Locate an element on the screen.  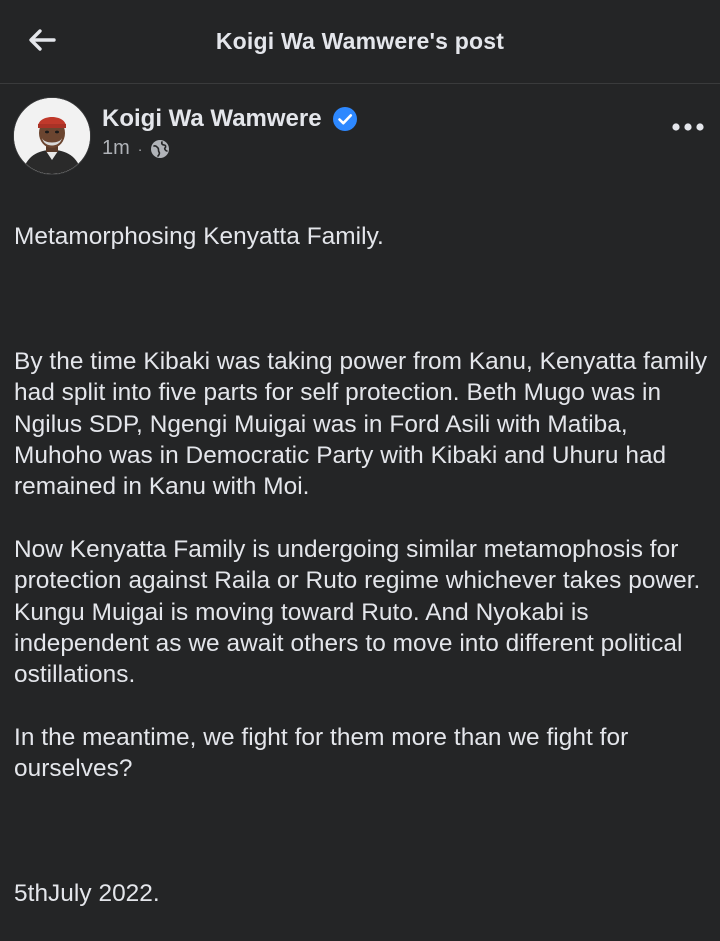
page-title: Koigi Wa Wamwere's post is located at coordinates (360, 41).